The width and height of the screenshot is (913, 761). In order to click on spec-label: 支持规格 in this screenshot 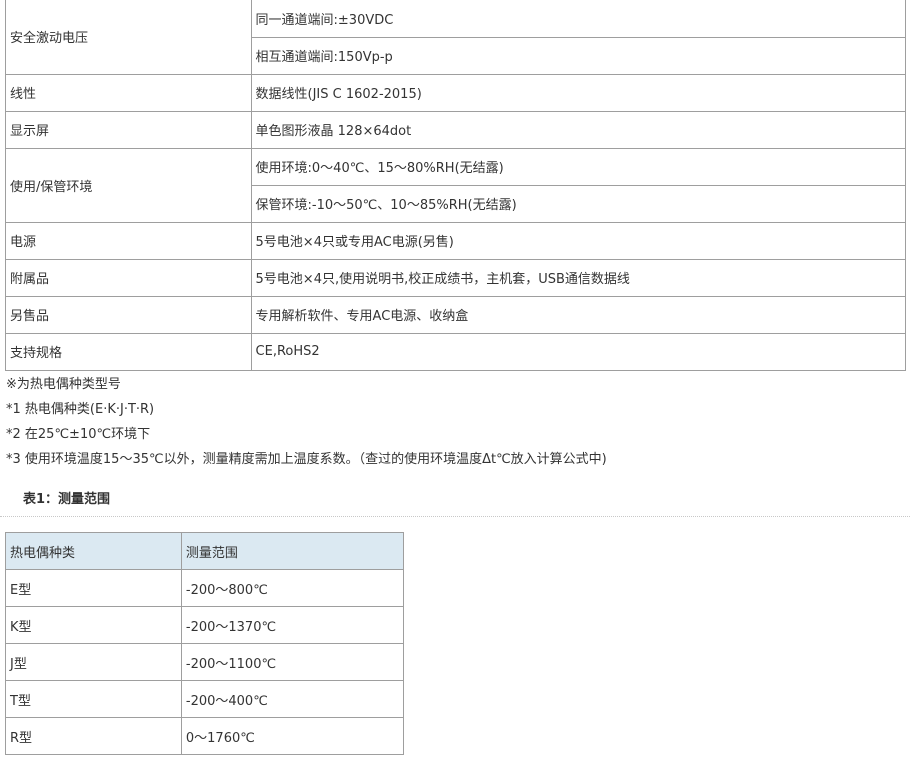, I will do `click(128, 351)`.